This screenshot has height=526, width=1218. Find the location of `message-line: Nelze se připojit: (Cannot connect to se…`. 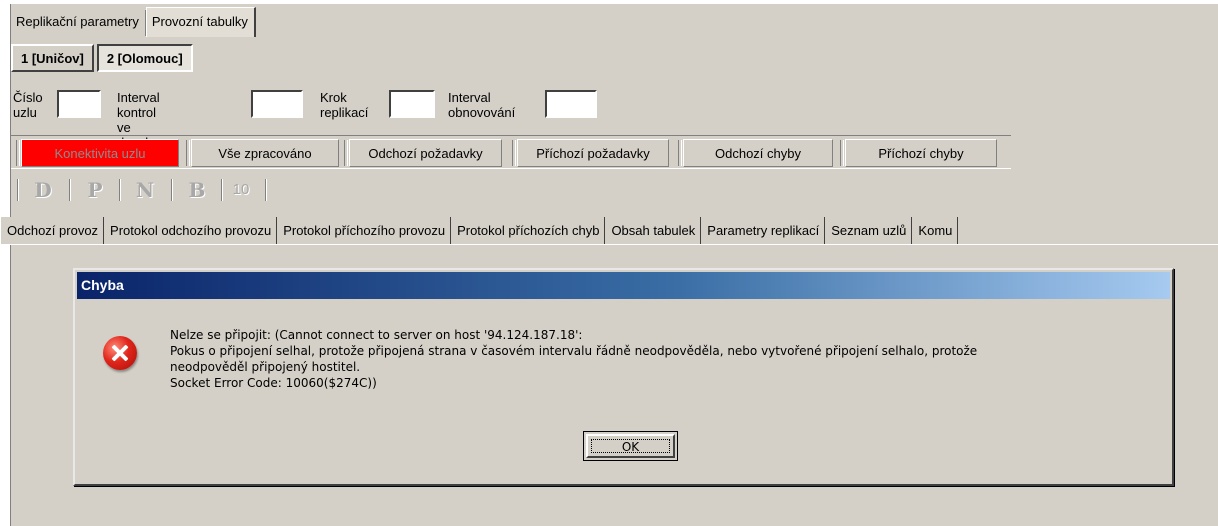

message-line: Nelze se připojit: (Cannot connect to se… is located at coordinates (376, 335).